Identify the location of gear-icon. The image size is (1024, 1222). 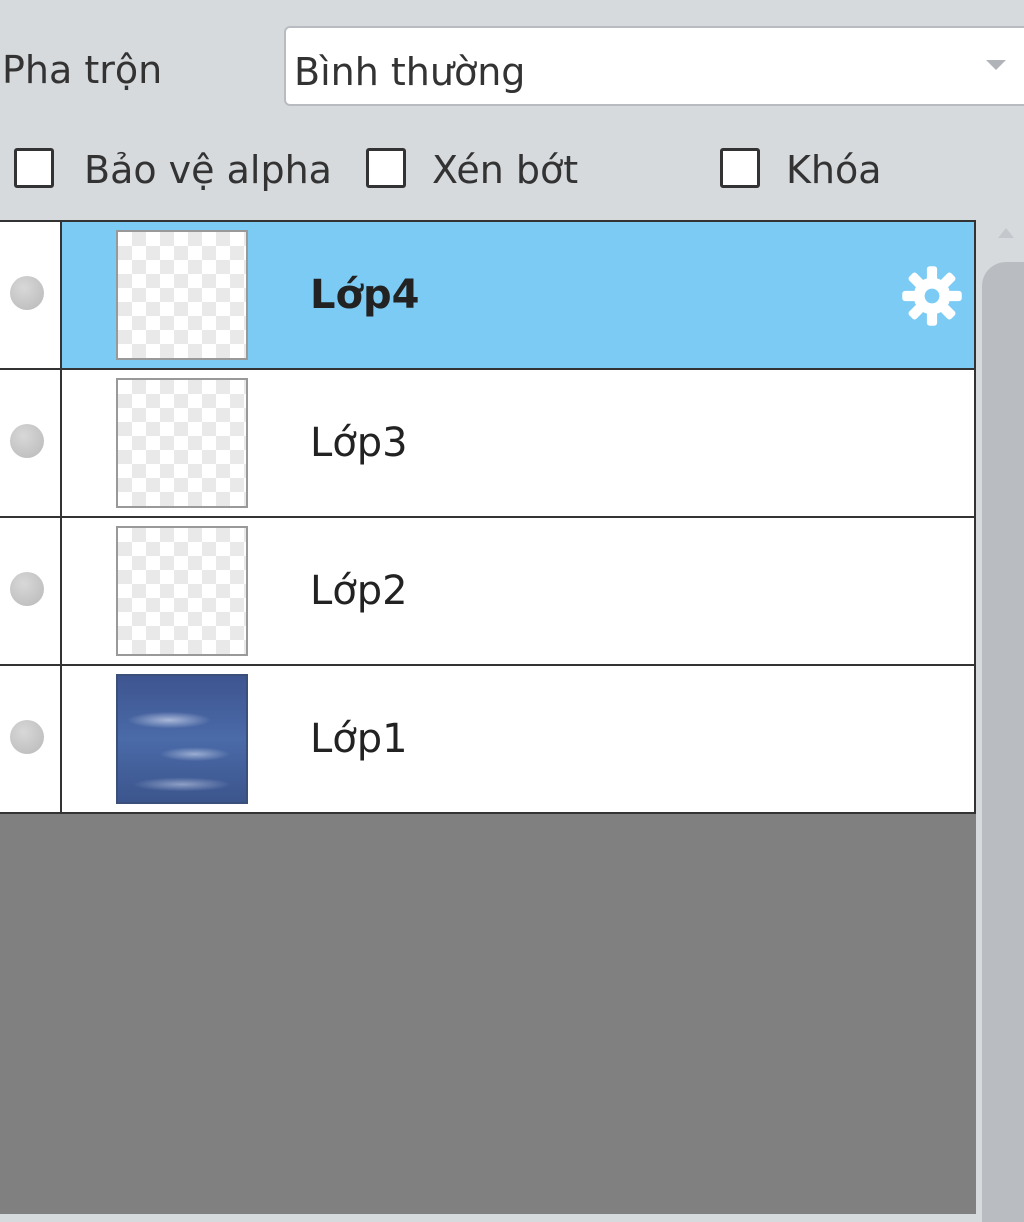
(932, 296).